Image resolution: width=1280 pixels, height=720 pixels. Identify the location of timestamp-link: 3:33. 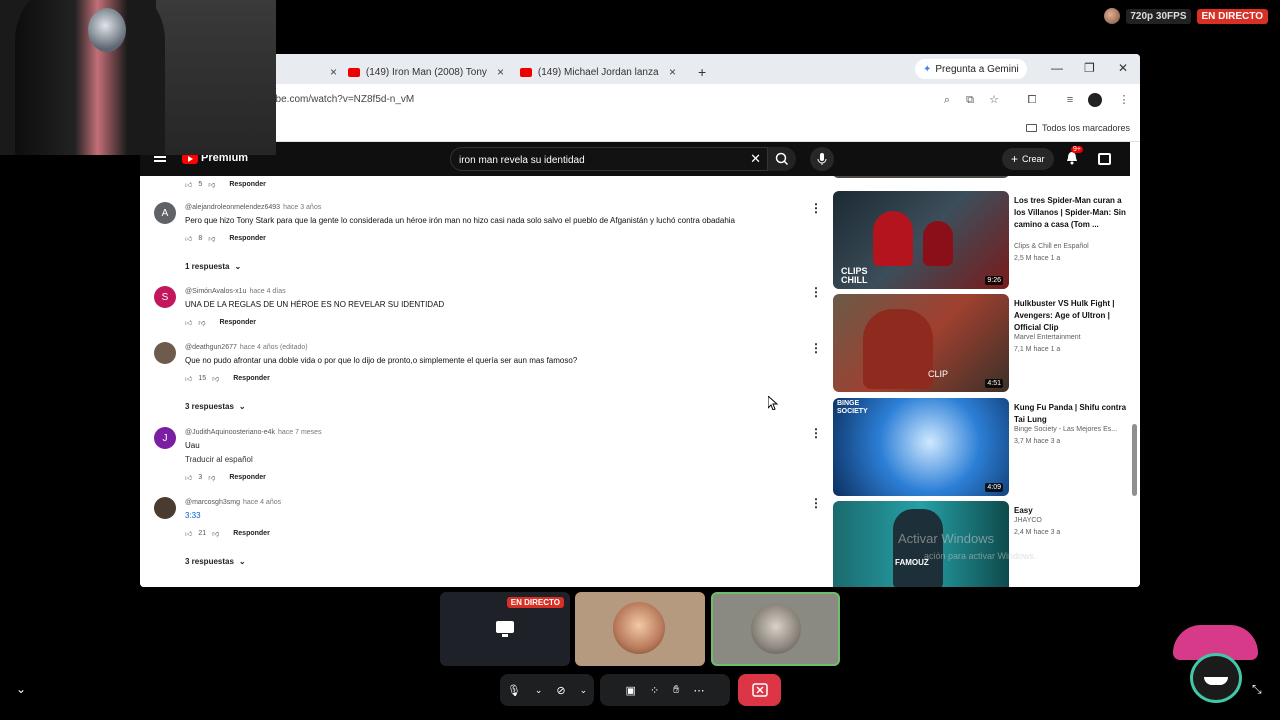
(193, 515).